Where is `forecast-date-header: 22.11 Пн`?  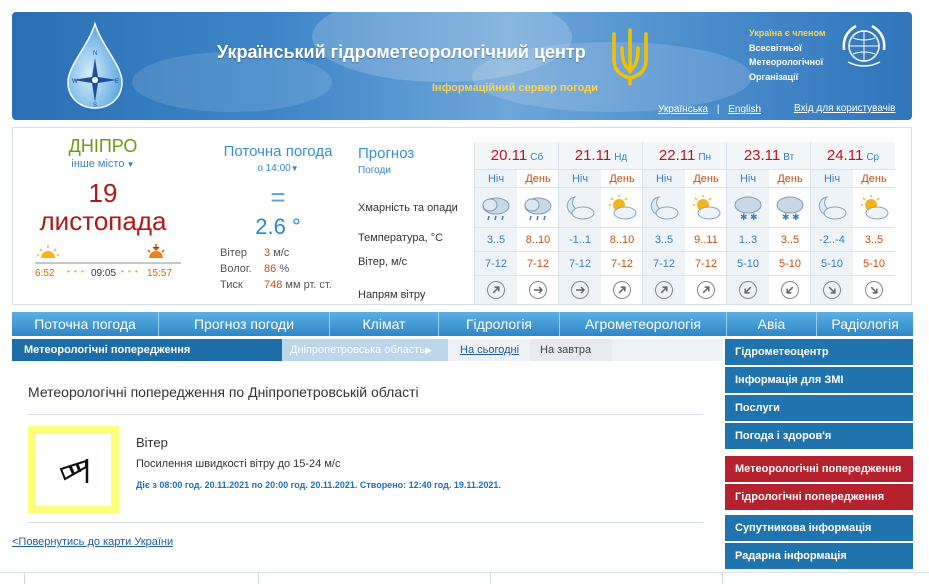
forecast-date-header: 22.11 Пн is located at coordinates (685, 156).